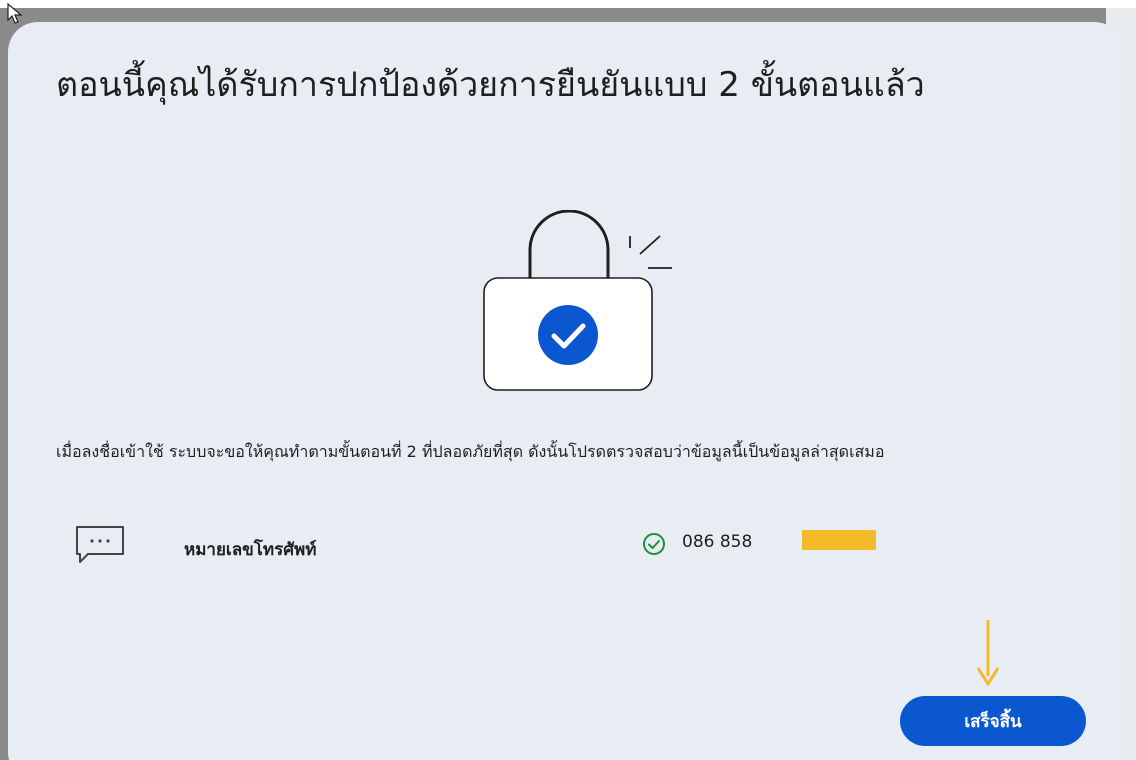  What do you see at coordinates (993, 721) in the screenshot?
I see `done-button: เสร็จสิ้น` at bounding box center [993, 721].